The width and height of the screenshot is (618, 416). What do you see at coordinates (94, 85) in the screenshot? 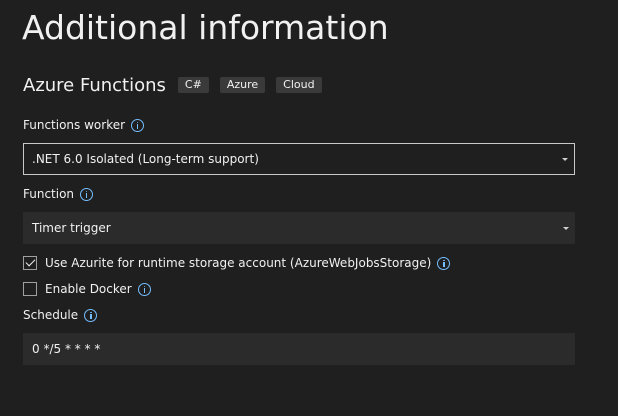
I see `project-type-name: Azure Functions` at bounding box center [94, 85].